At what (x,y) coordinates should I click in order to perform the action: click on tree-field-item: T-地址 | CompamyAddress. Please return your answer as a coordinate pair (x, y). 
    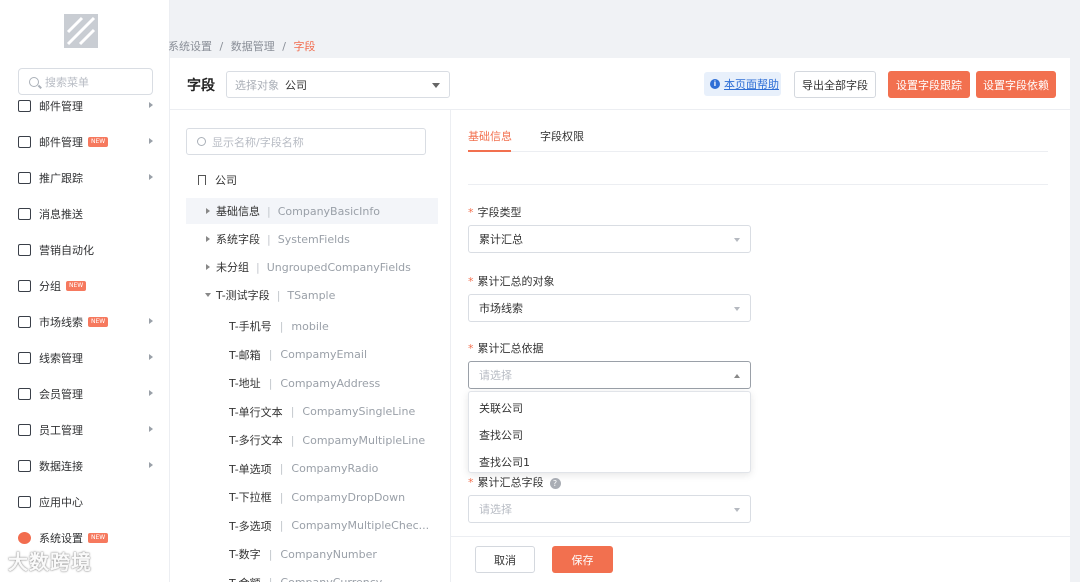
    Looking at the image, I should click on (334, 383).